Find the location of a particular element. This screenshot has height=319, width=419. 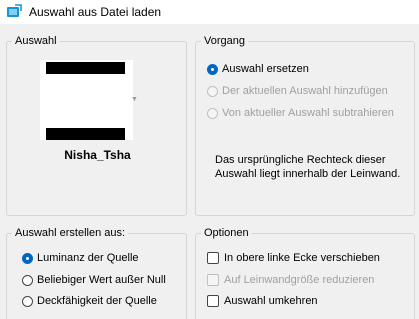

radio-deckfaehigkeit: Deckfähigkeit der Quelle is located at coordinates (89, 301).